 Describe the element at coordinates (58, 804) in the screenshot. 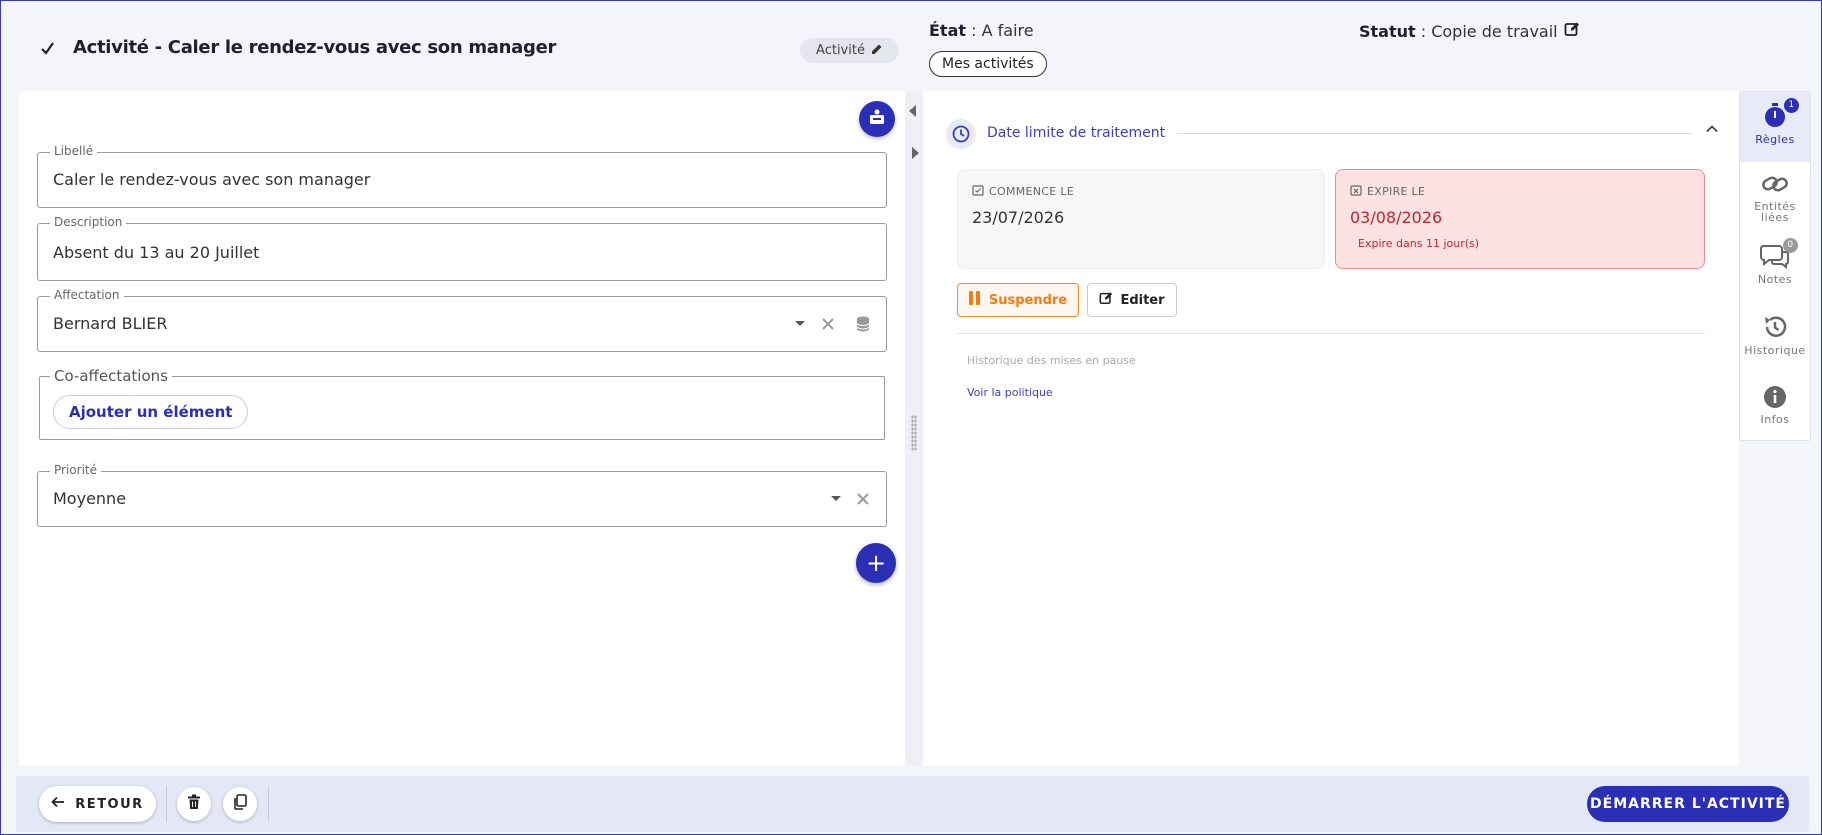

I see `arrow-left-icon` at that location.